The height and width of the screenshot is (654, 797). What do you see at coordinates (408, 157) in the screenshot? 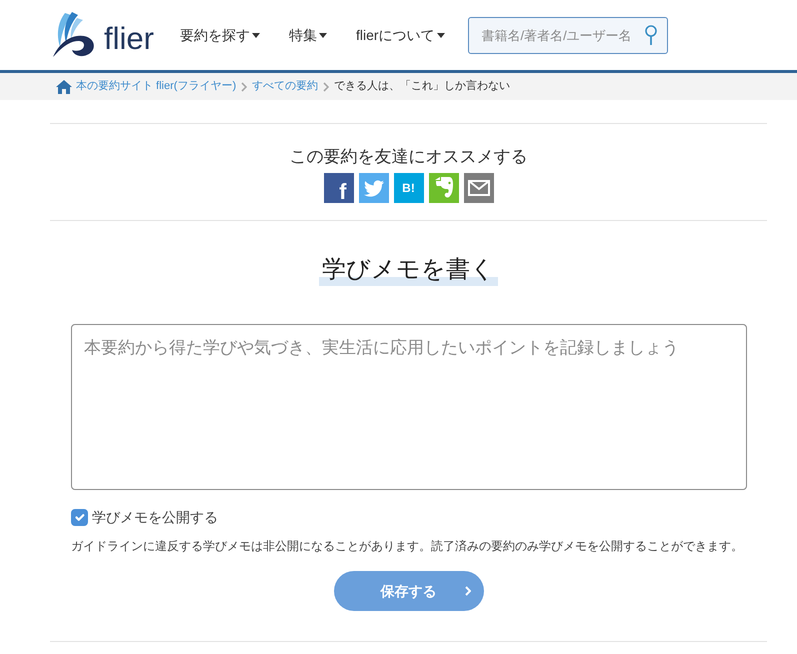
I see `share-heading: この要約を友達にオススメする` at bounding box center [408, 157].